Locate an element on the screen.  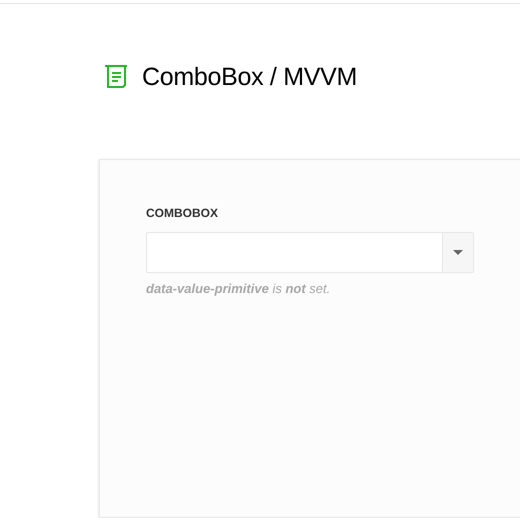
page-title: ComboBox / MVVM is located at coordinates (250, 77).